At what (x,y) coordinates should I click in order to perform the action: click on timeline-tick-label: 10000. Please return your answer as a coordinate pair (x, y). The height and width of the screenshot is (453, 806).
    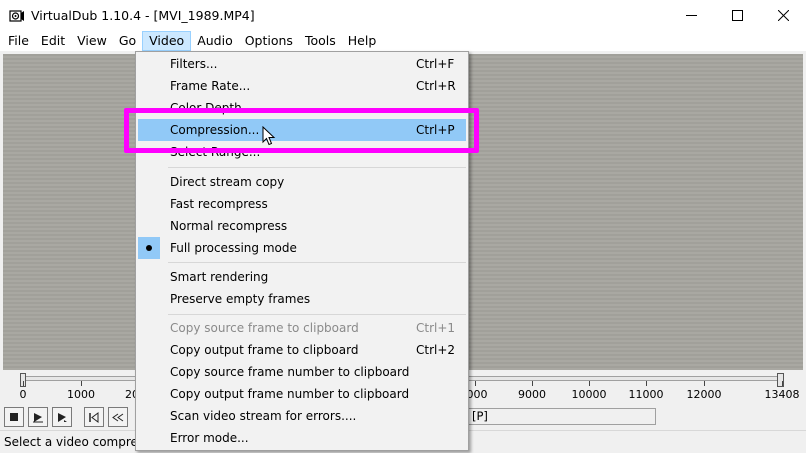
    Looking at the image, I should click on (589, 394).